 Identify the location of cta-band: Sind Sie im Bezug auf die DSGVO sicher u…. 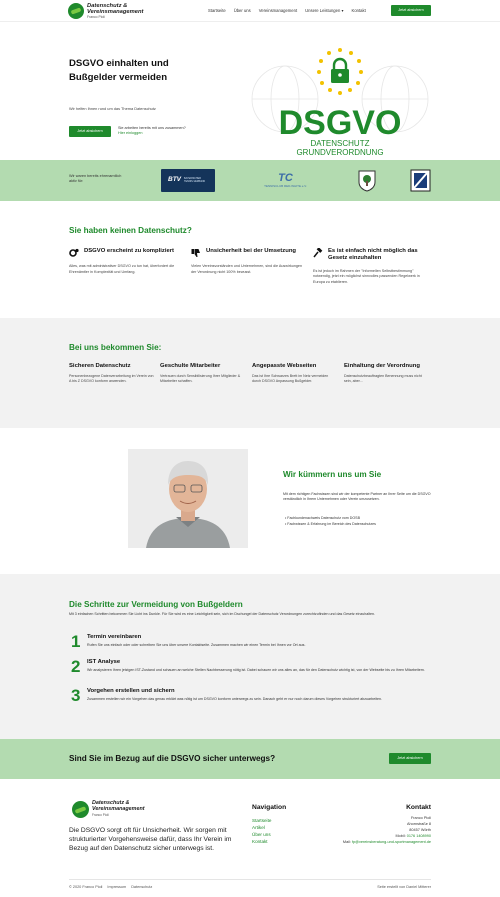
(250, 759).